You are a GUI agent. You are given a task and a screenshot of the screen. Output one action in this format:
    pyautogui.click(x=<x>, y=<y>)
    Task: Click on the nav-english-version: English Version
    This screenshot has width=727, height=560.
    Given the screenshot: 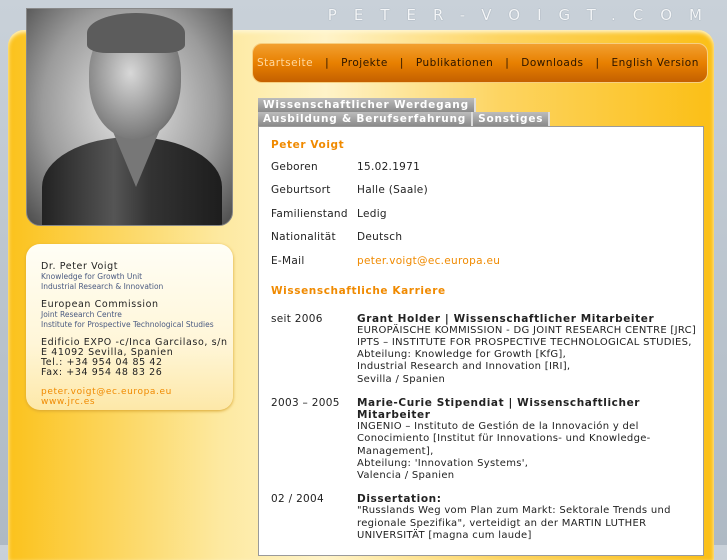 What is the action you would take?
    pyautogui.click(x=655, y=63)
    